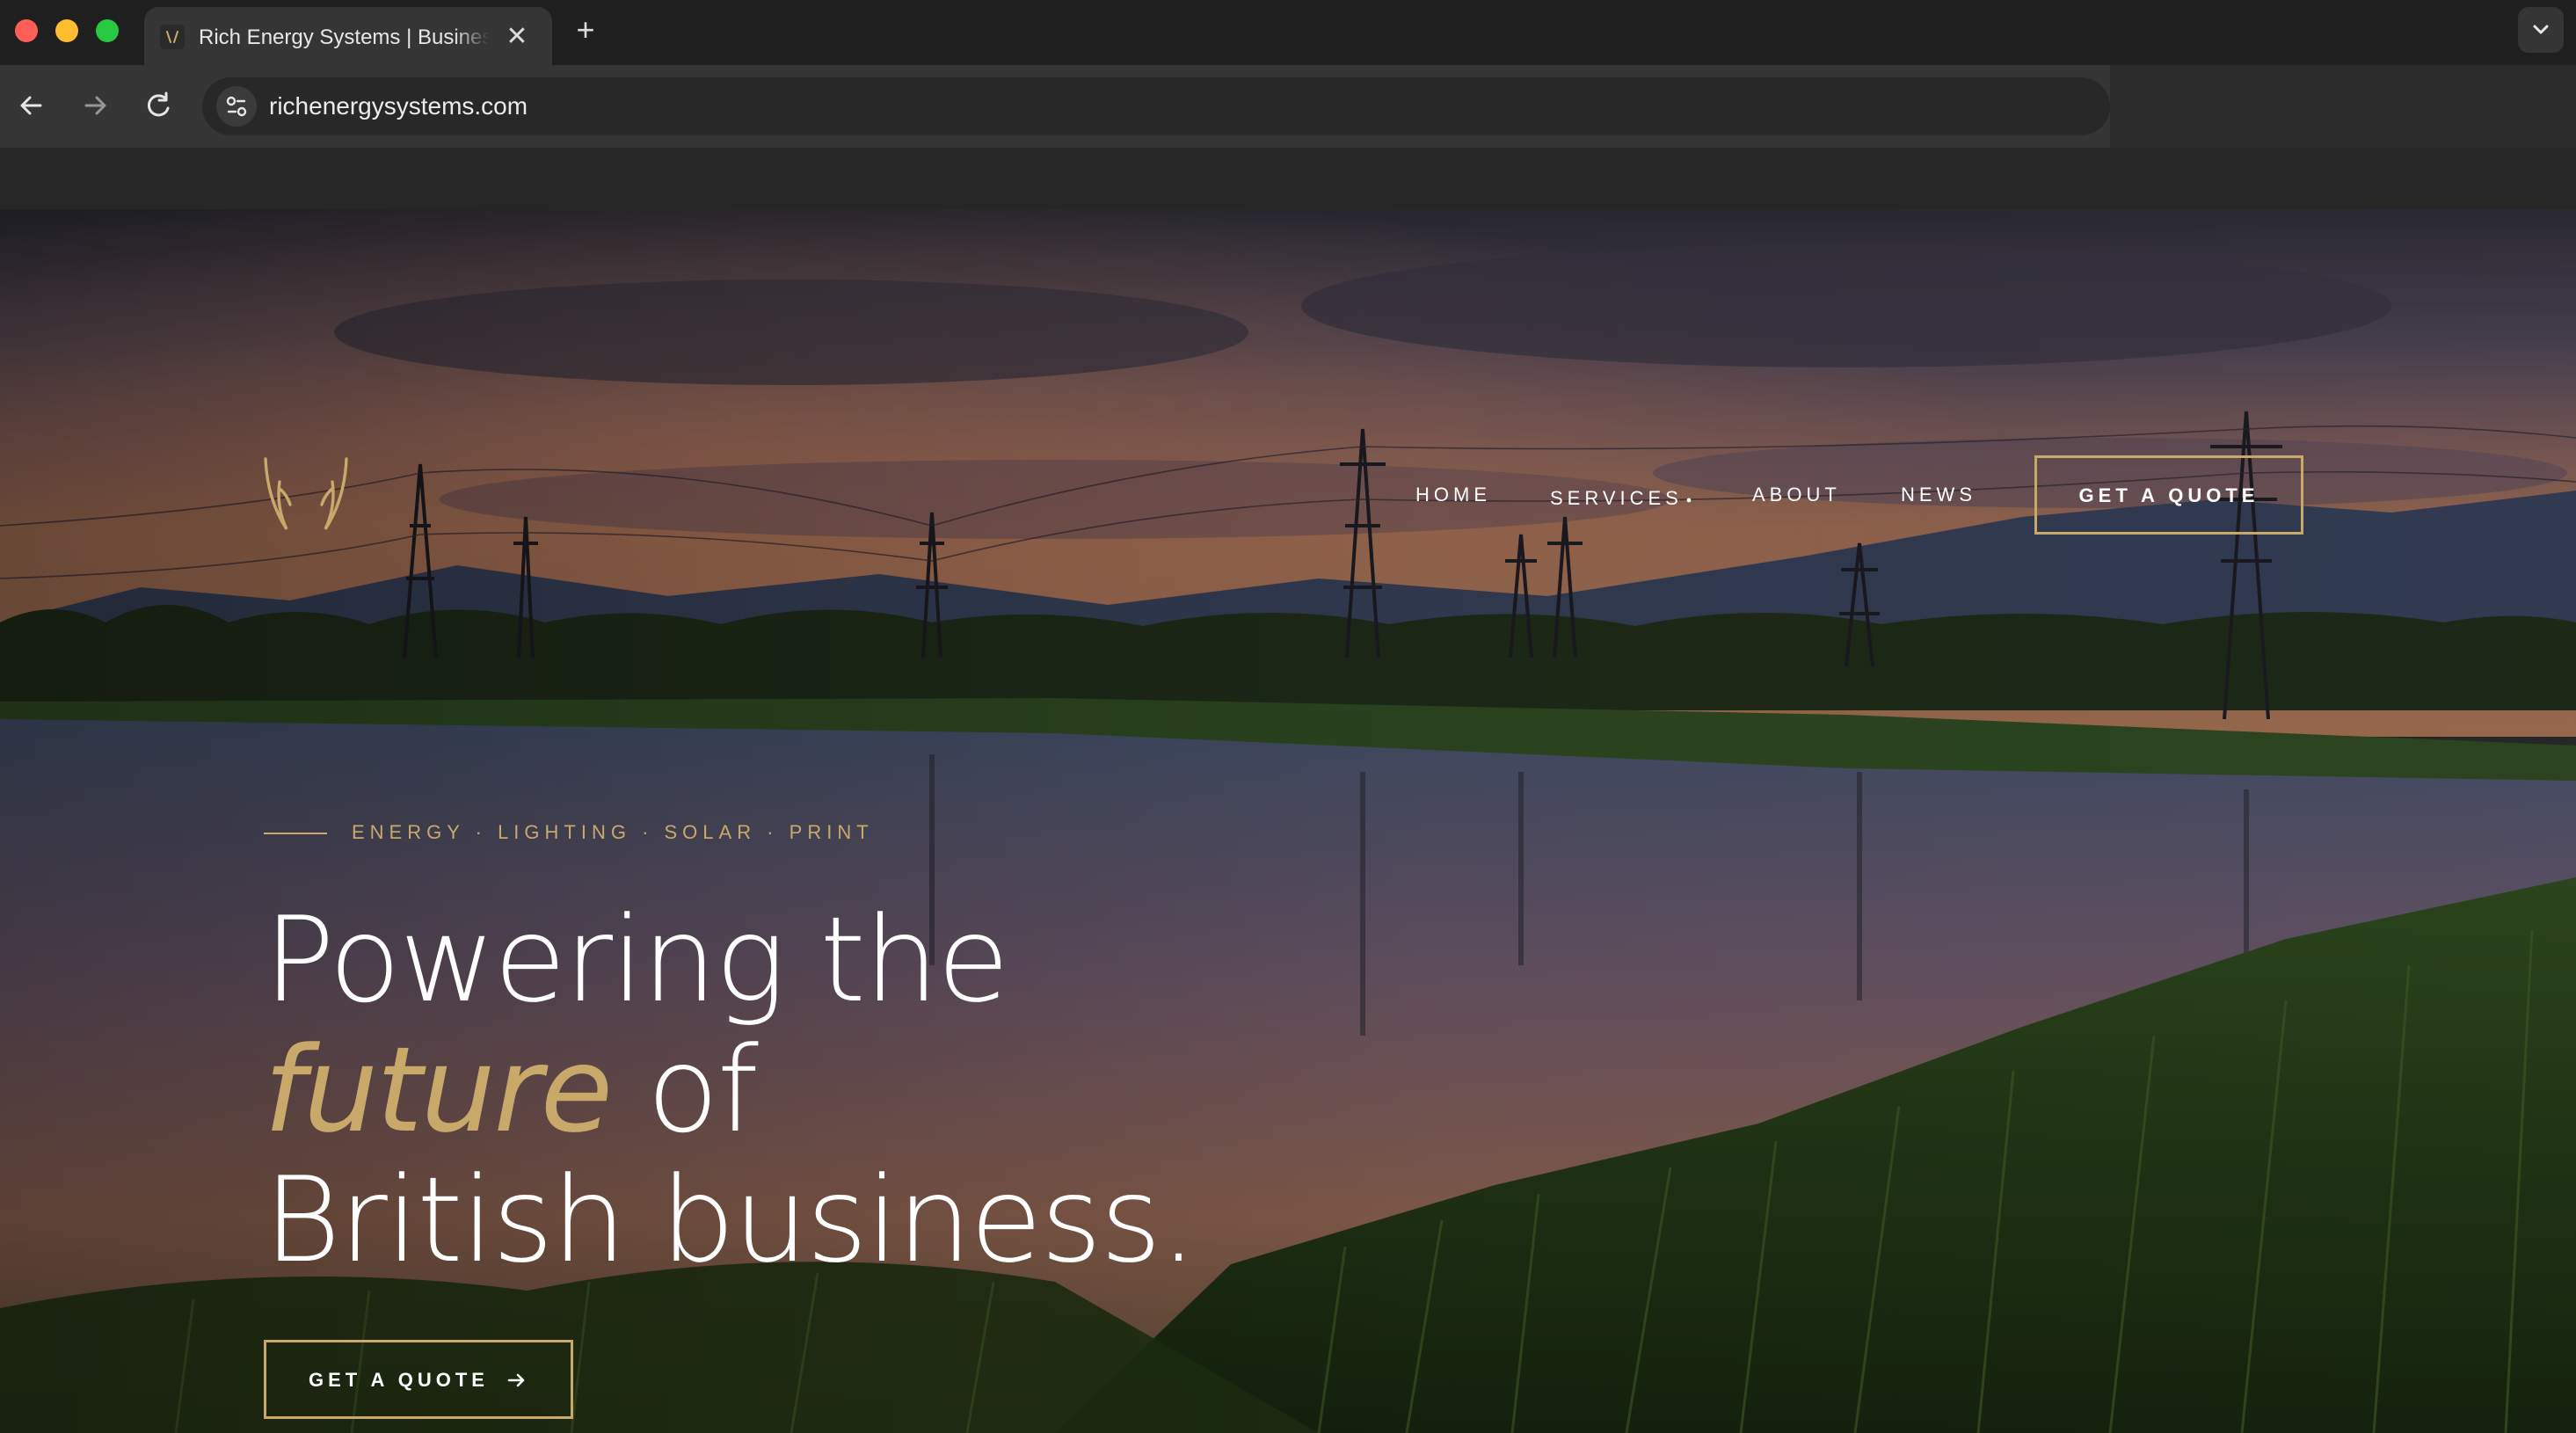  What do you see at coordinates (344, 38) in the screenshot?
I see `tab-title: Rich Energy Systems | Business Energy` at bounding box center [344, 38].